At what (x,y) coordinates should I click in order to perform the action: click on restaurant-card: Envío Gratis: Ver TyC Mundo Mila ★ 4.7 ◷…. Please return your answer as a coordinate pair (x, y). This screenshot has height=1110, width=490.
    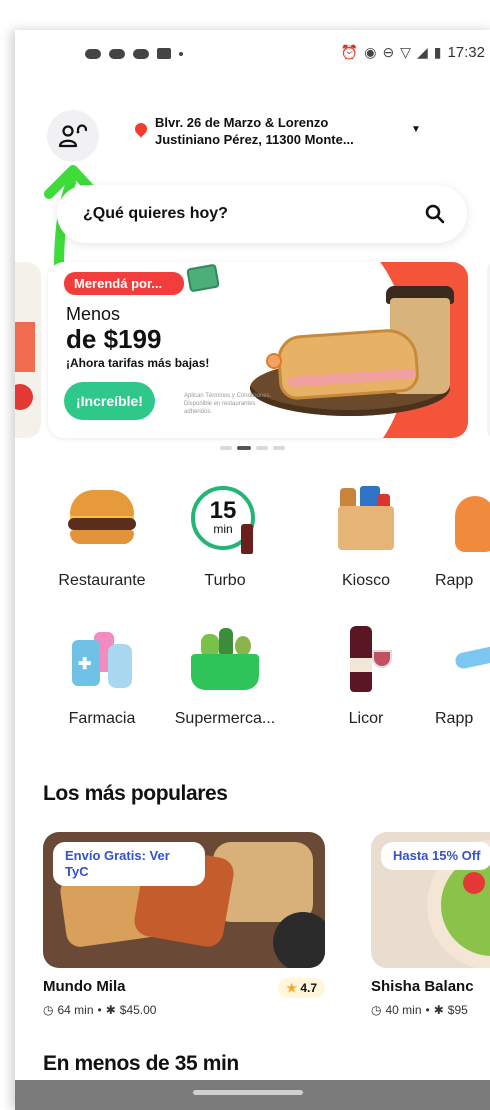
    Looking at the image, I should click on (184, 924).